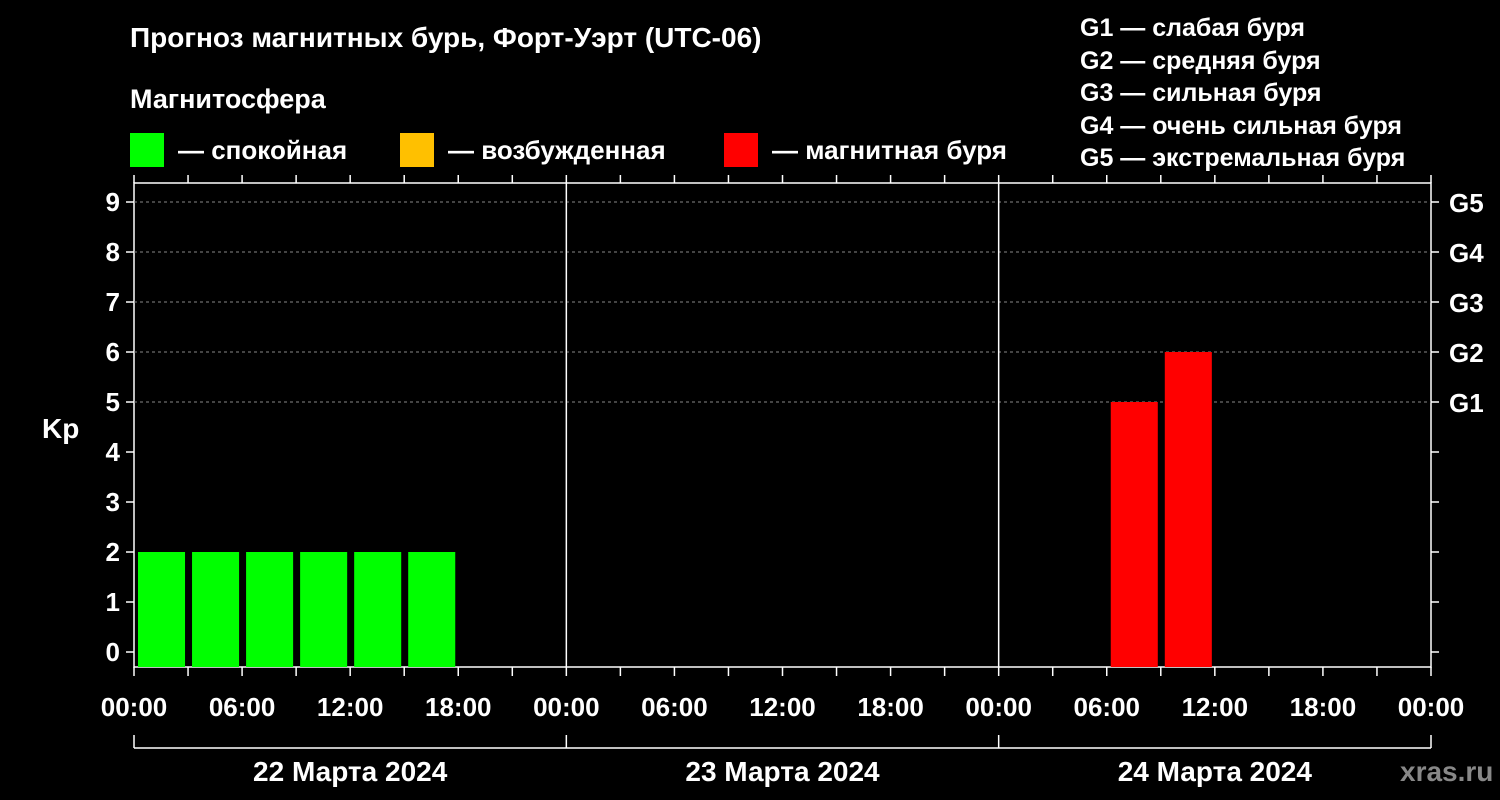 This screenshot has height=800, width=1500. What do you see at coordinates (113, 502) in the screenshot?
I see `y-tick-label: 3` at bounding box center [113, 502].